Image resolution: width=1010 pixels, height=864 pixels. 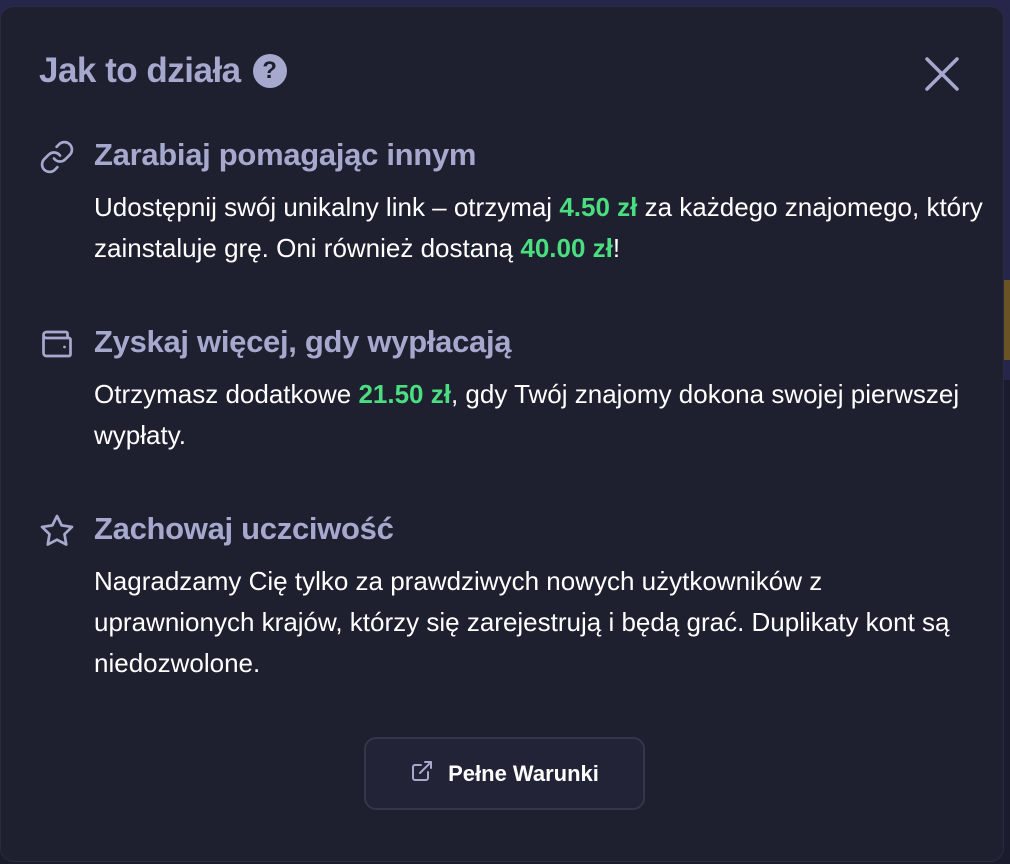 I want to click on full-terms-button: Pełne Warunki, so click(x=504, y=773).